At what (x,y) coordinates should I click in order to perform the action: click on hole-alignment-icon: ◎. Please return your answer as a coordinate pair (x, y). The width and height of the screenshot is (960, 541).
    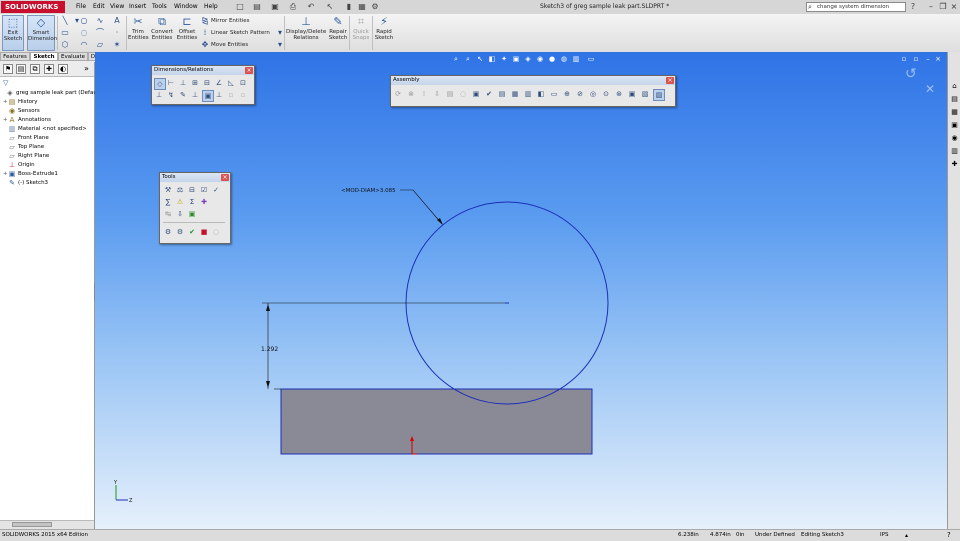
    Looking at the image, I should click on (593, 94).